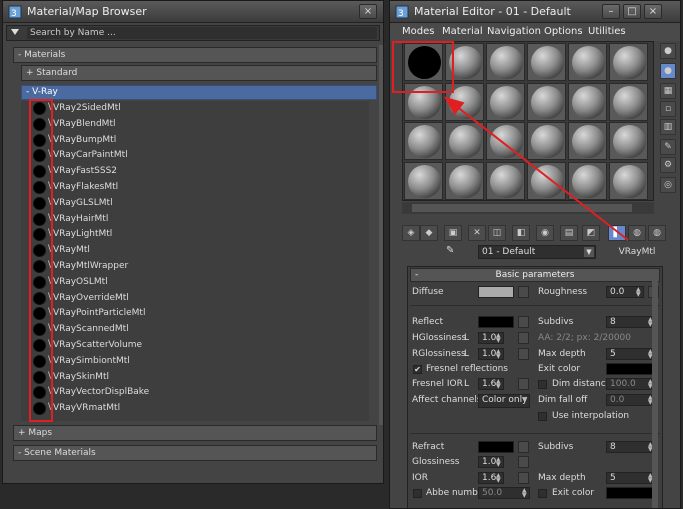  What do you see at coordinates (195, 235) in the screenshot?
I see `list-item: \ VRayLightMtl` at bounding box center [195, 235].